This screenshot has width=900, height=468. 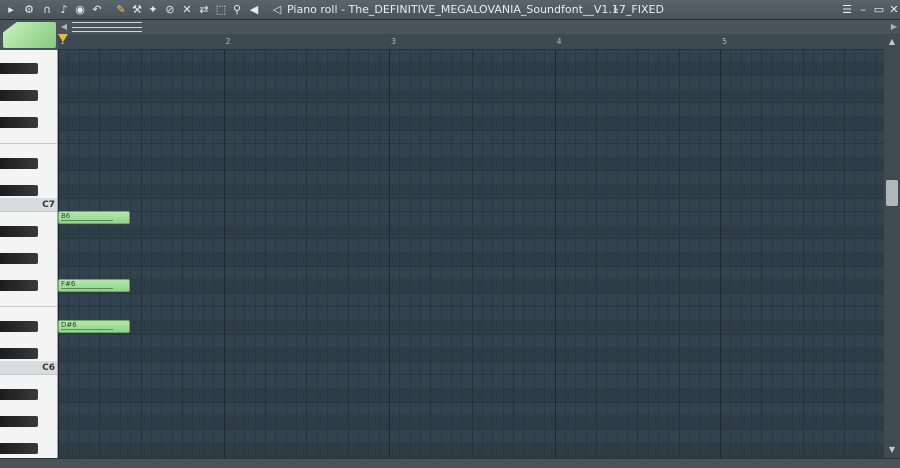 I want to click on note-b6: B6, so click(x=94, y=218).